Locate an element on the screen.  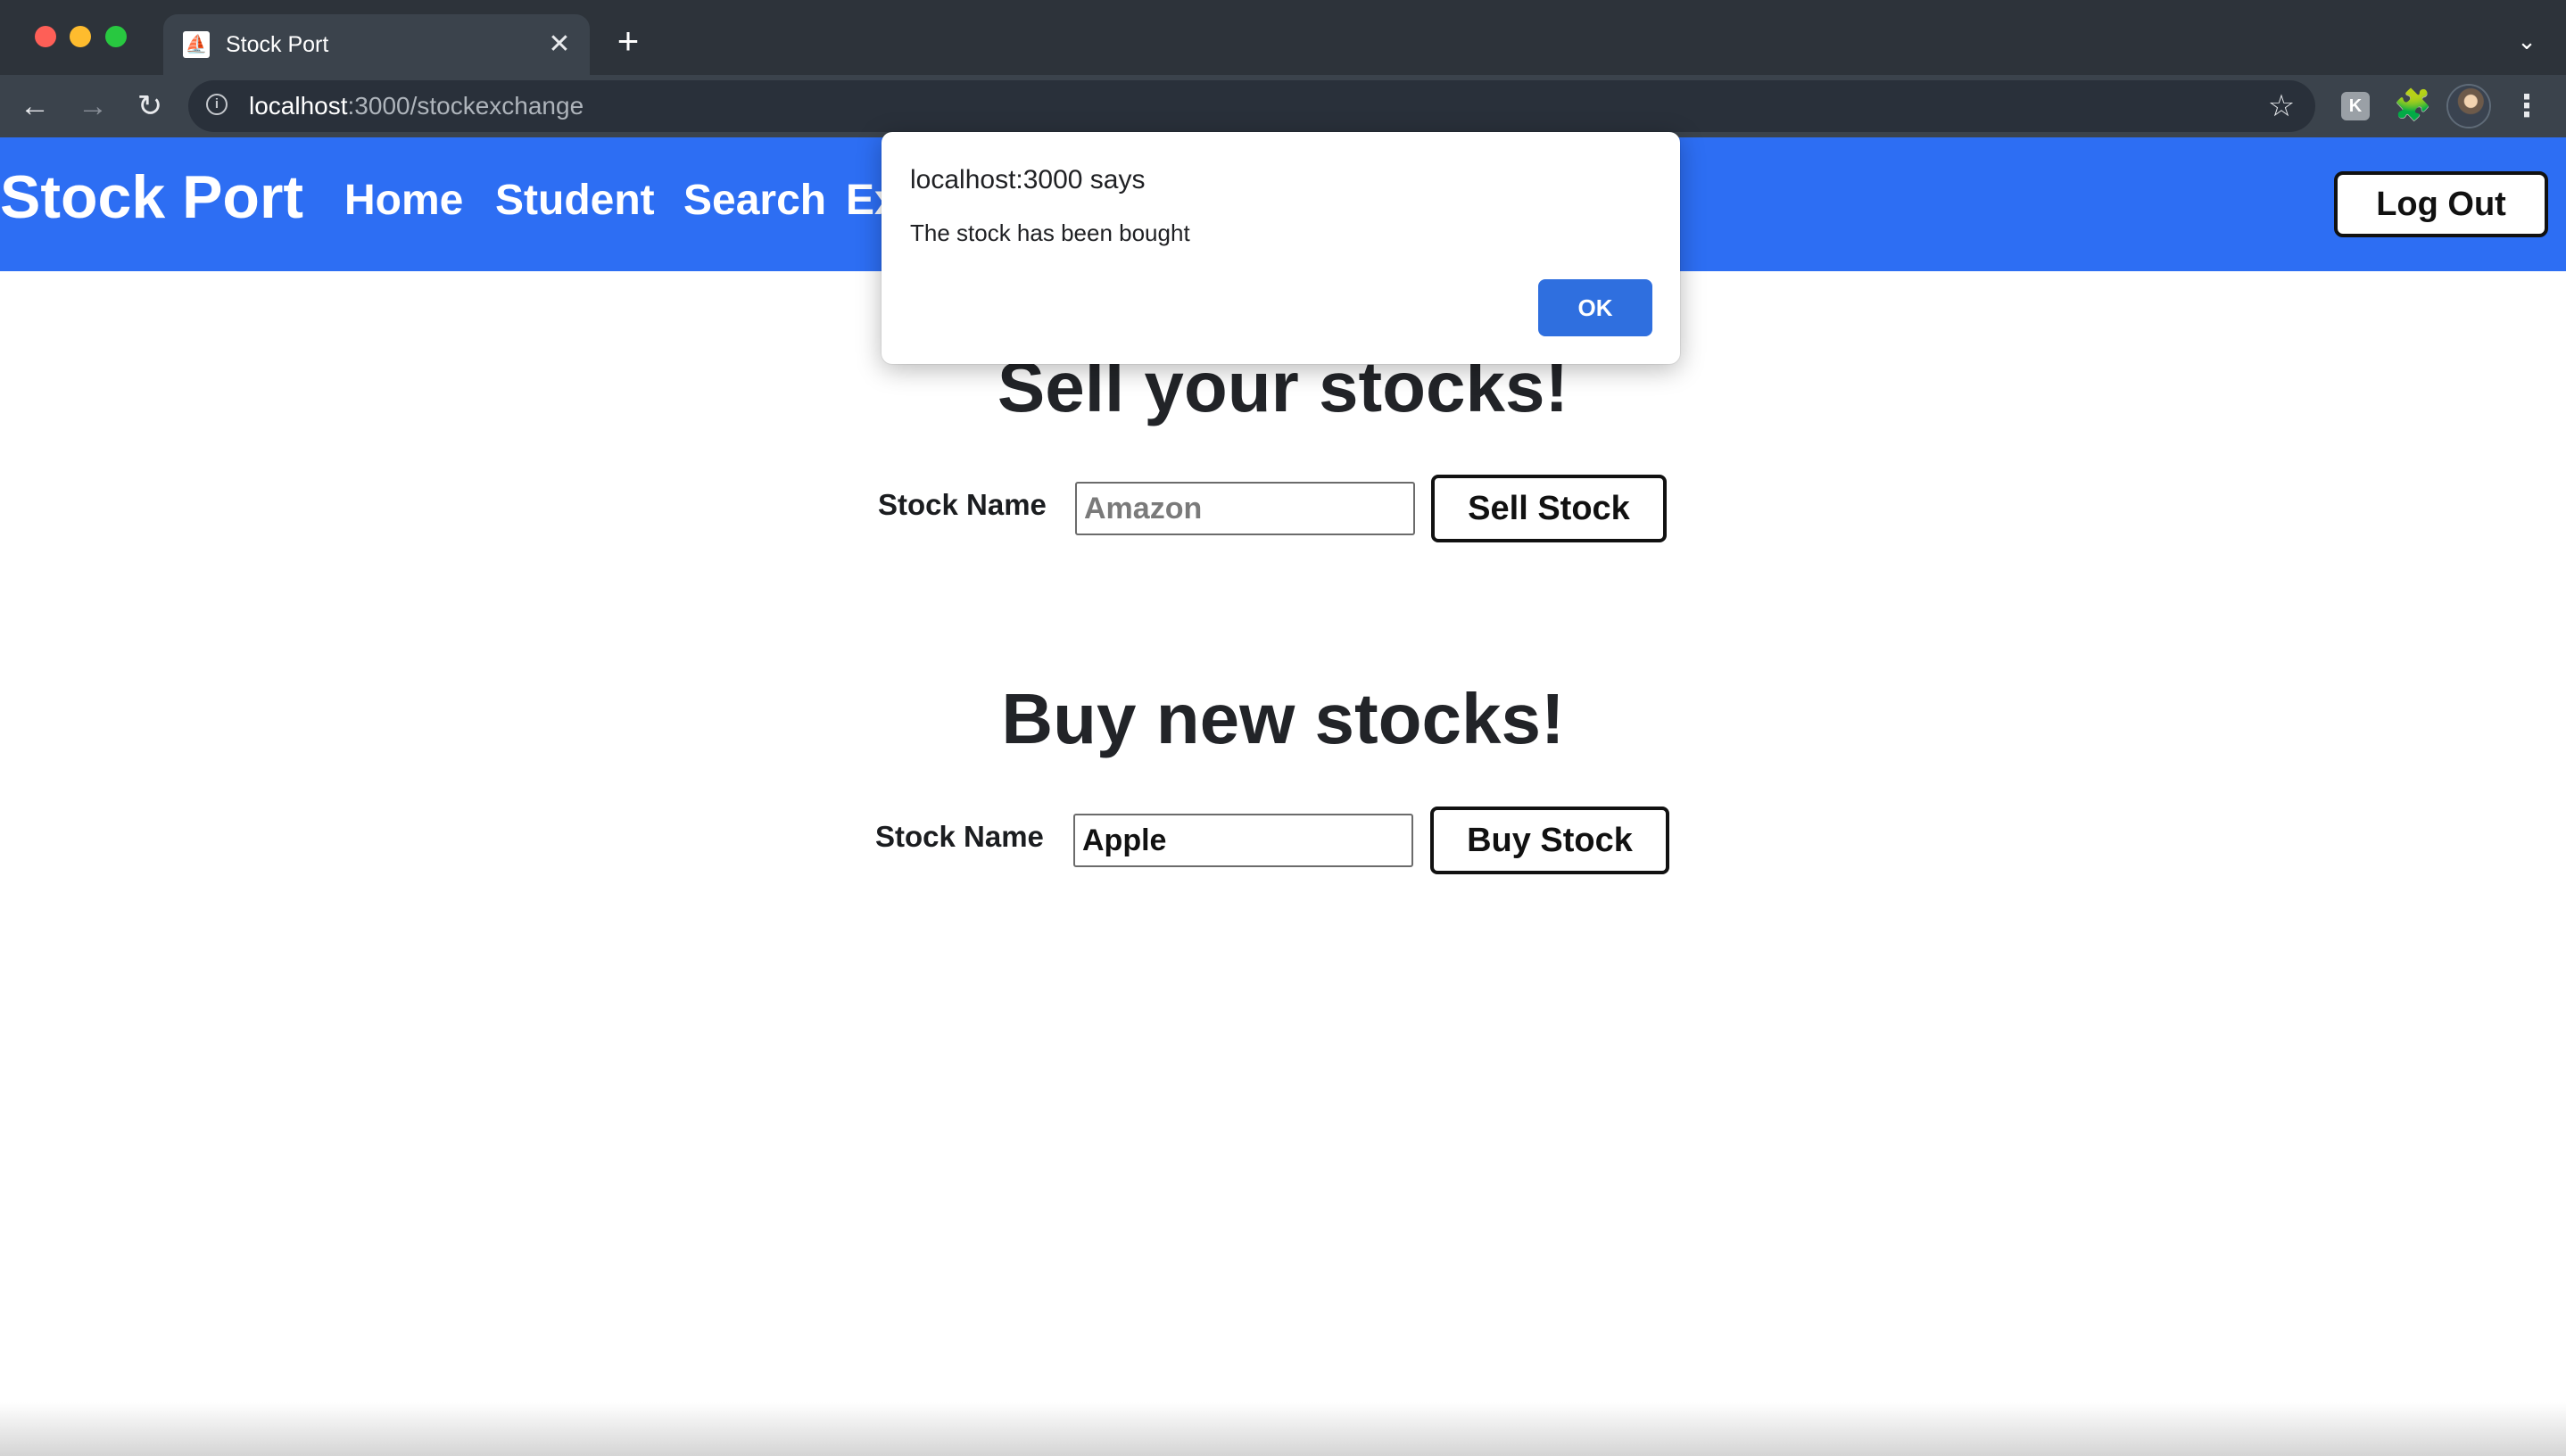
kebab-menu-icon: ⋮ is located at coordinates (2527, 107).